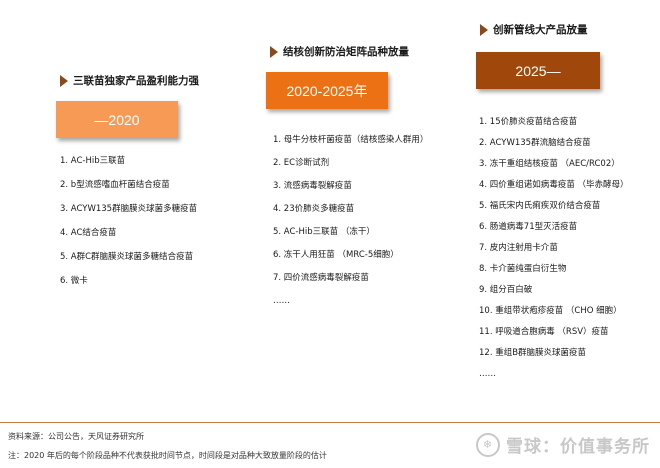 This screenshot has width=660, height=468. Describe the element at coordinates (351, 140) in the screenshot. I see `list-item: 1. 母牛分枝杆菌疫苗（结核感染人群用）` at that location.